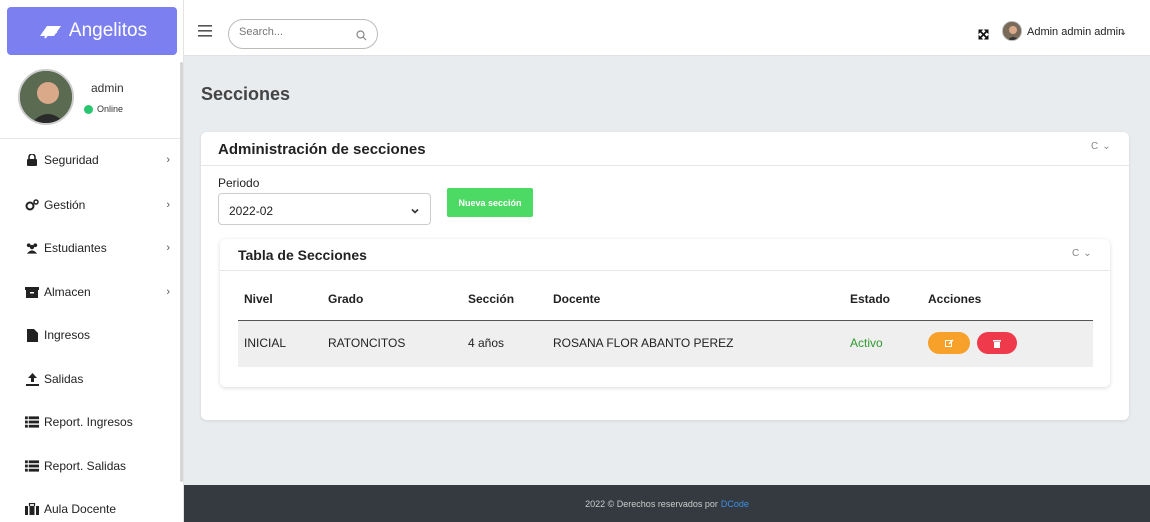  I want to click on hamburger-icon, so click(205, 33).